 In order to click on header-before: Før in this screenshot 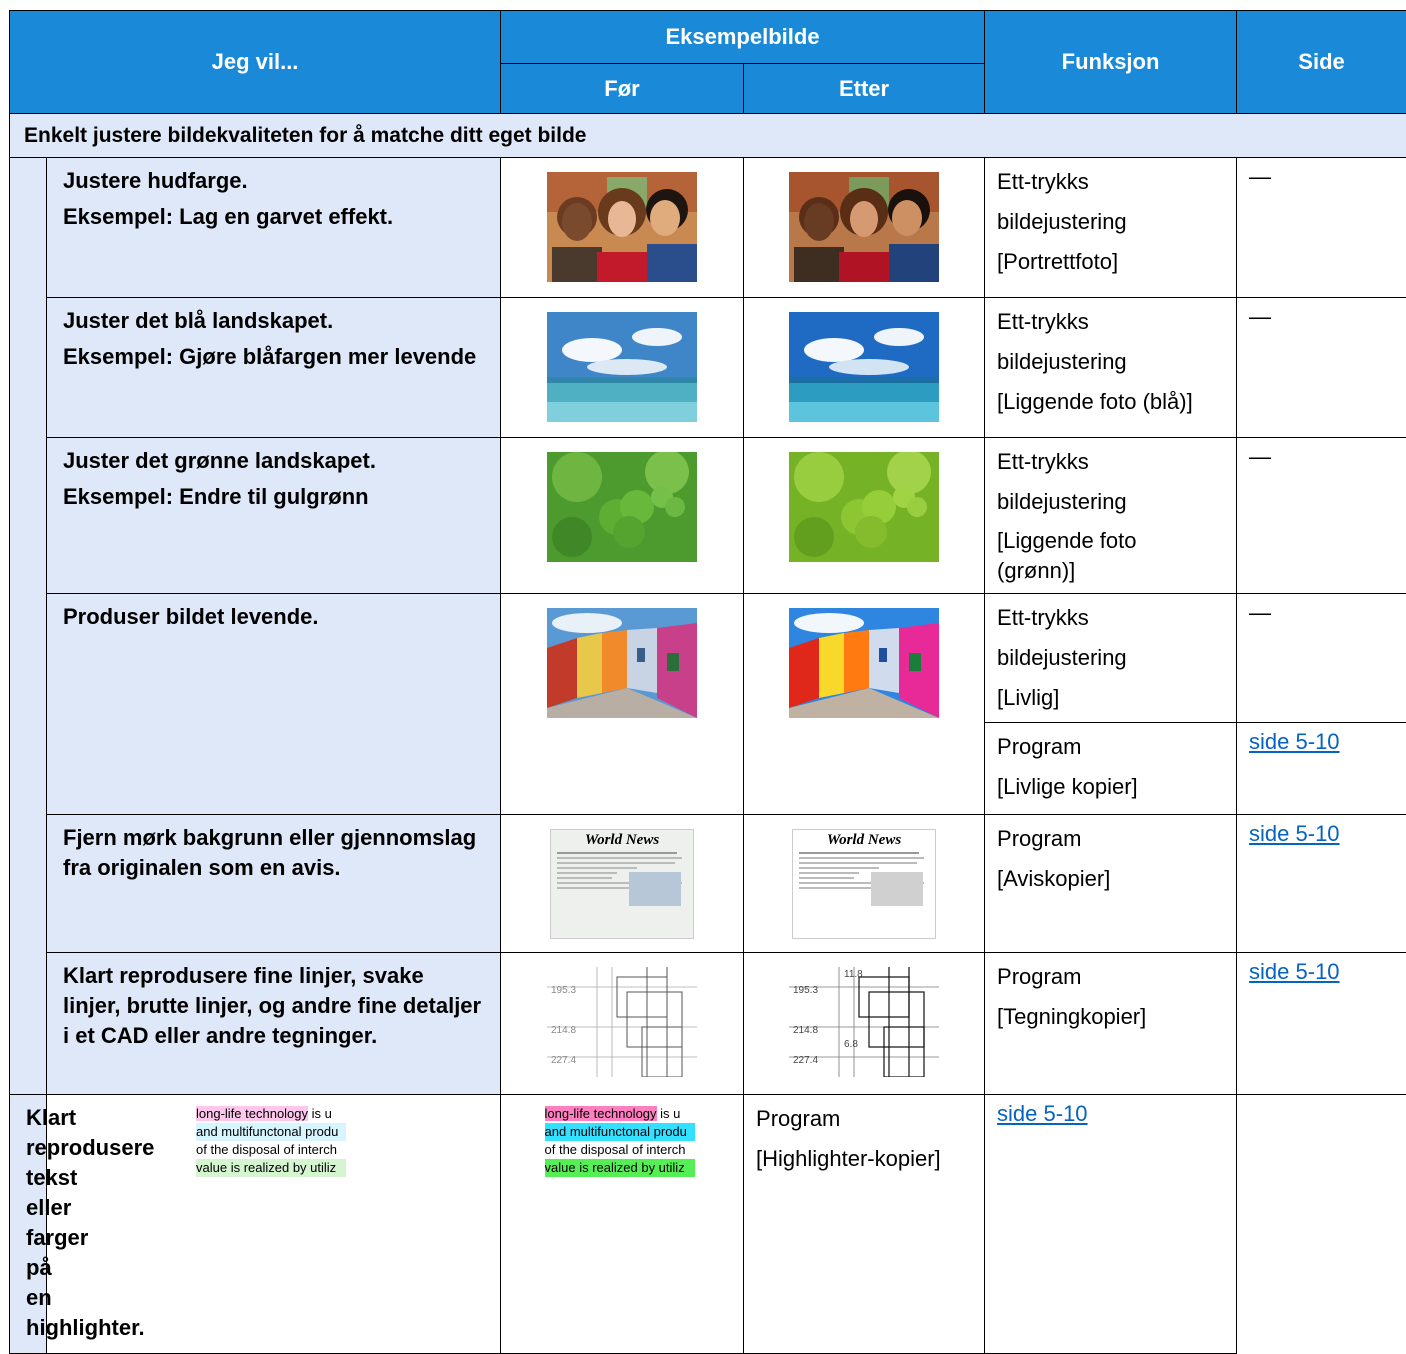, I will do `click(622, 89)`.